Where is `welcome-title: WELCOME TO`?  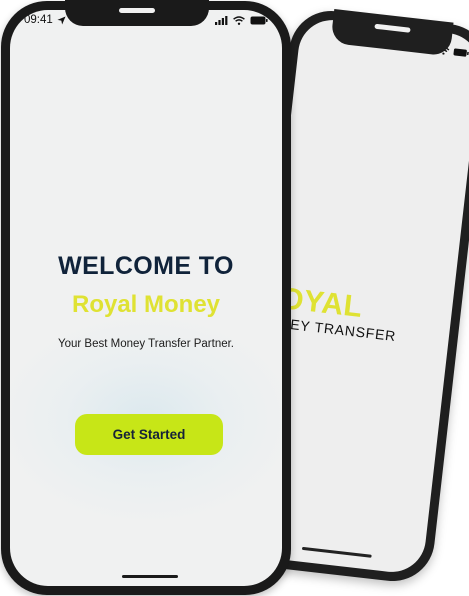
welcome-title: WELCOME TO is located at coordinates (146, 266).